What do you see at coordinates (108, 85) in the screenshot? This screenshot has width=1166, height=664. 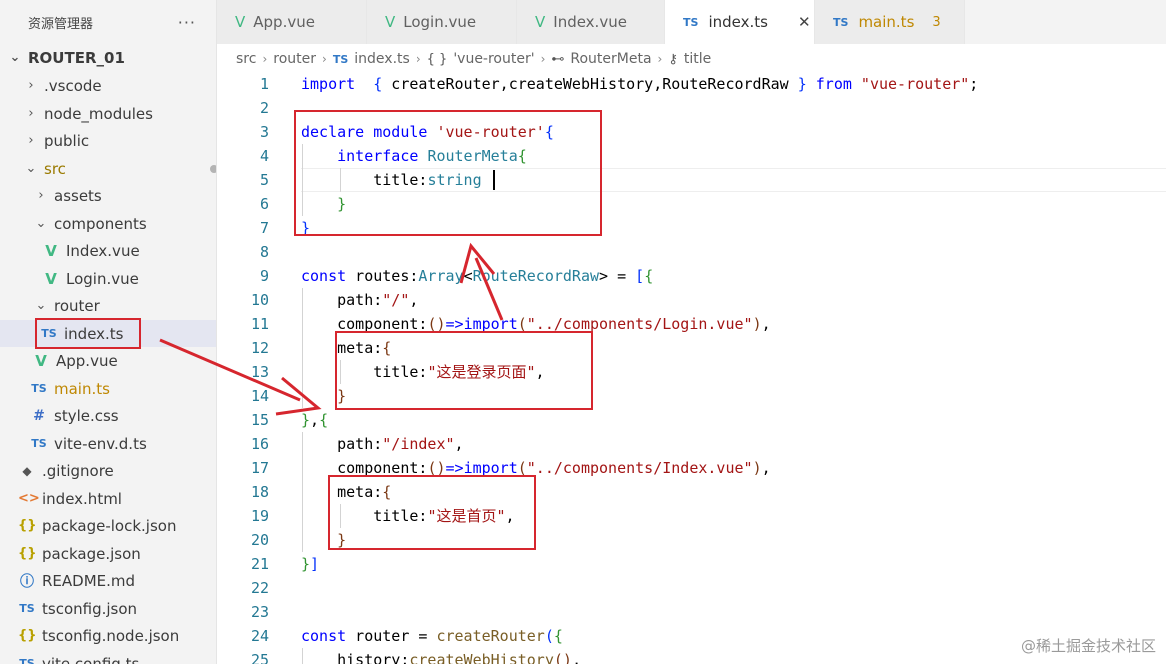 I see `tree-item-vscode: › .vscode` at bounding box center [108, 85].